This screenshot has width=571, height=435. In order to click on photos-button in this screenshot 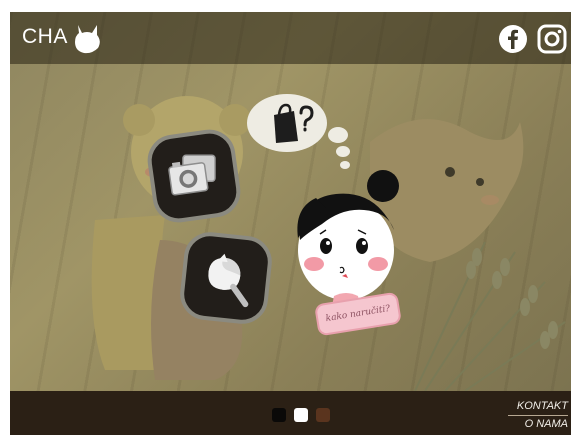, I will do `click(194, 176)`.